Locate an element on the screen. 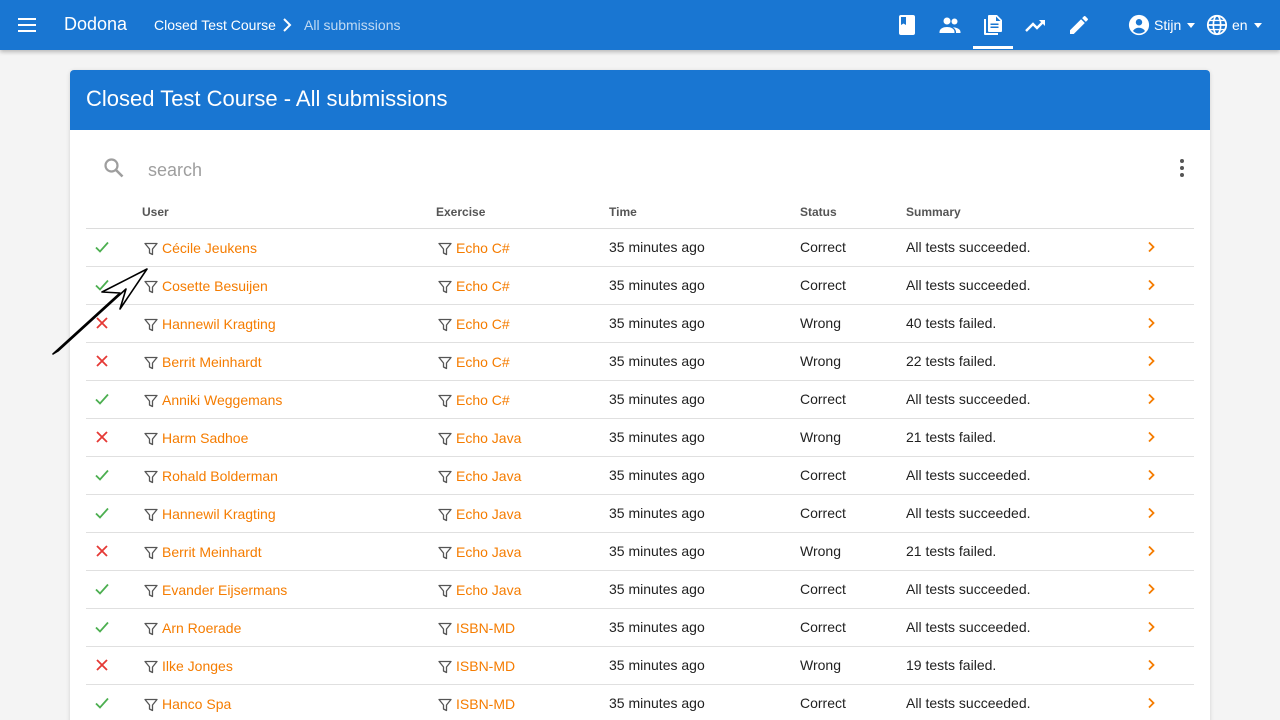  column-status: Status is located at coordinates (818, 212).